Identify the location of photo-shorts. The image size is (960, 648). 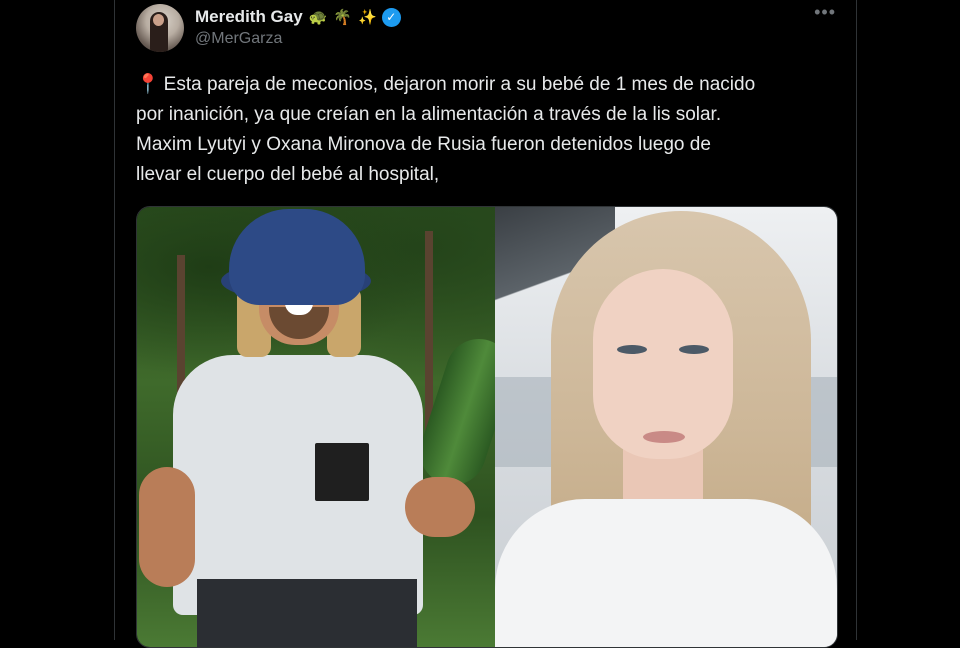
(307, 613).